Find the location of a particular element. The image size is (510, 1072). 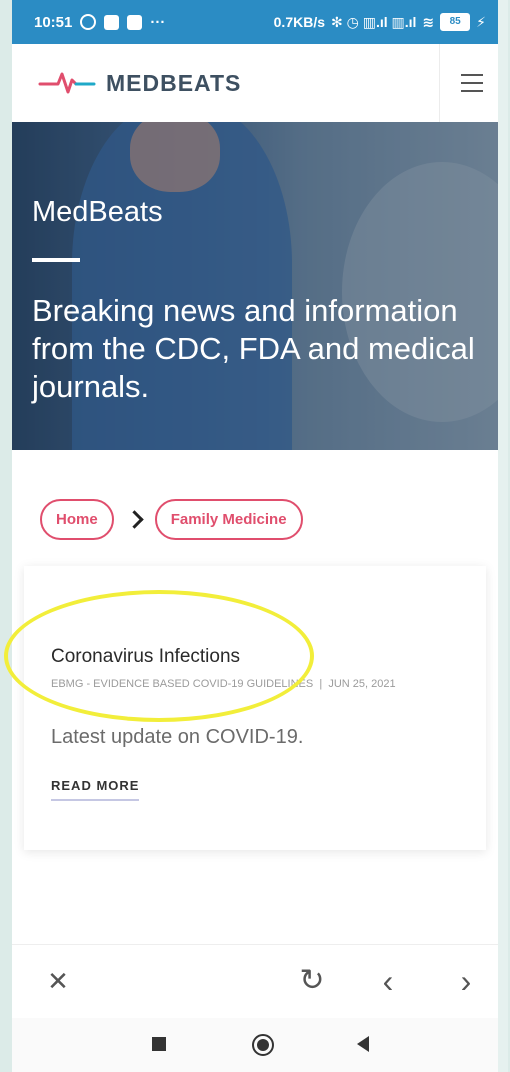

system-nav-bar is located at coordinates (255, 1045).